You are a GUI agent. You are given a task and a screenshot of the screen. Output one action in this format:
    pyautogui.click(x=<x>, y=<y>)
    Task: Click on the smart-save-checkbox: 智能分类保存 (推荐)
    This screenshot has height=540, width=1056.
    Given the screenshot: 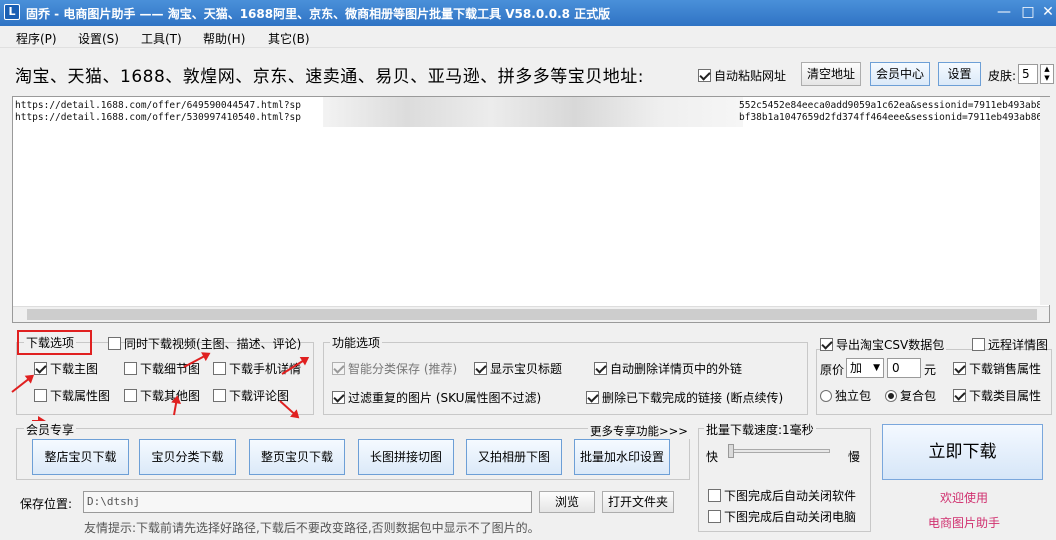 What is the action you would take?
    pyautogui.click(x=394, y=368)
    